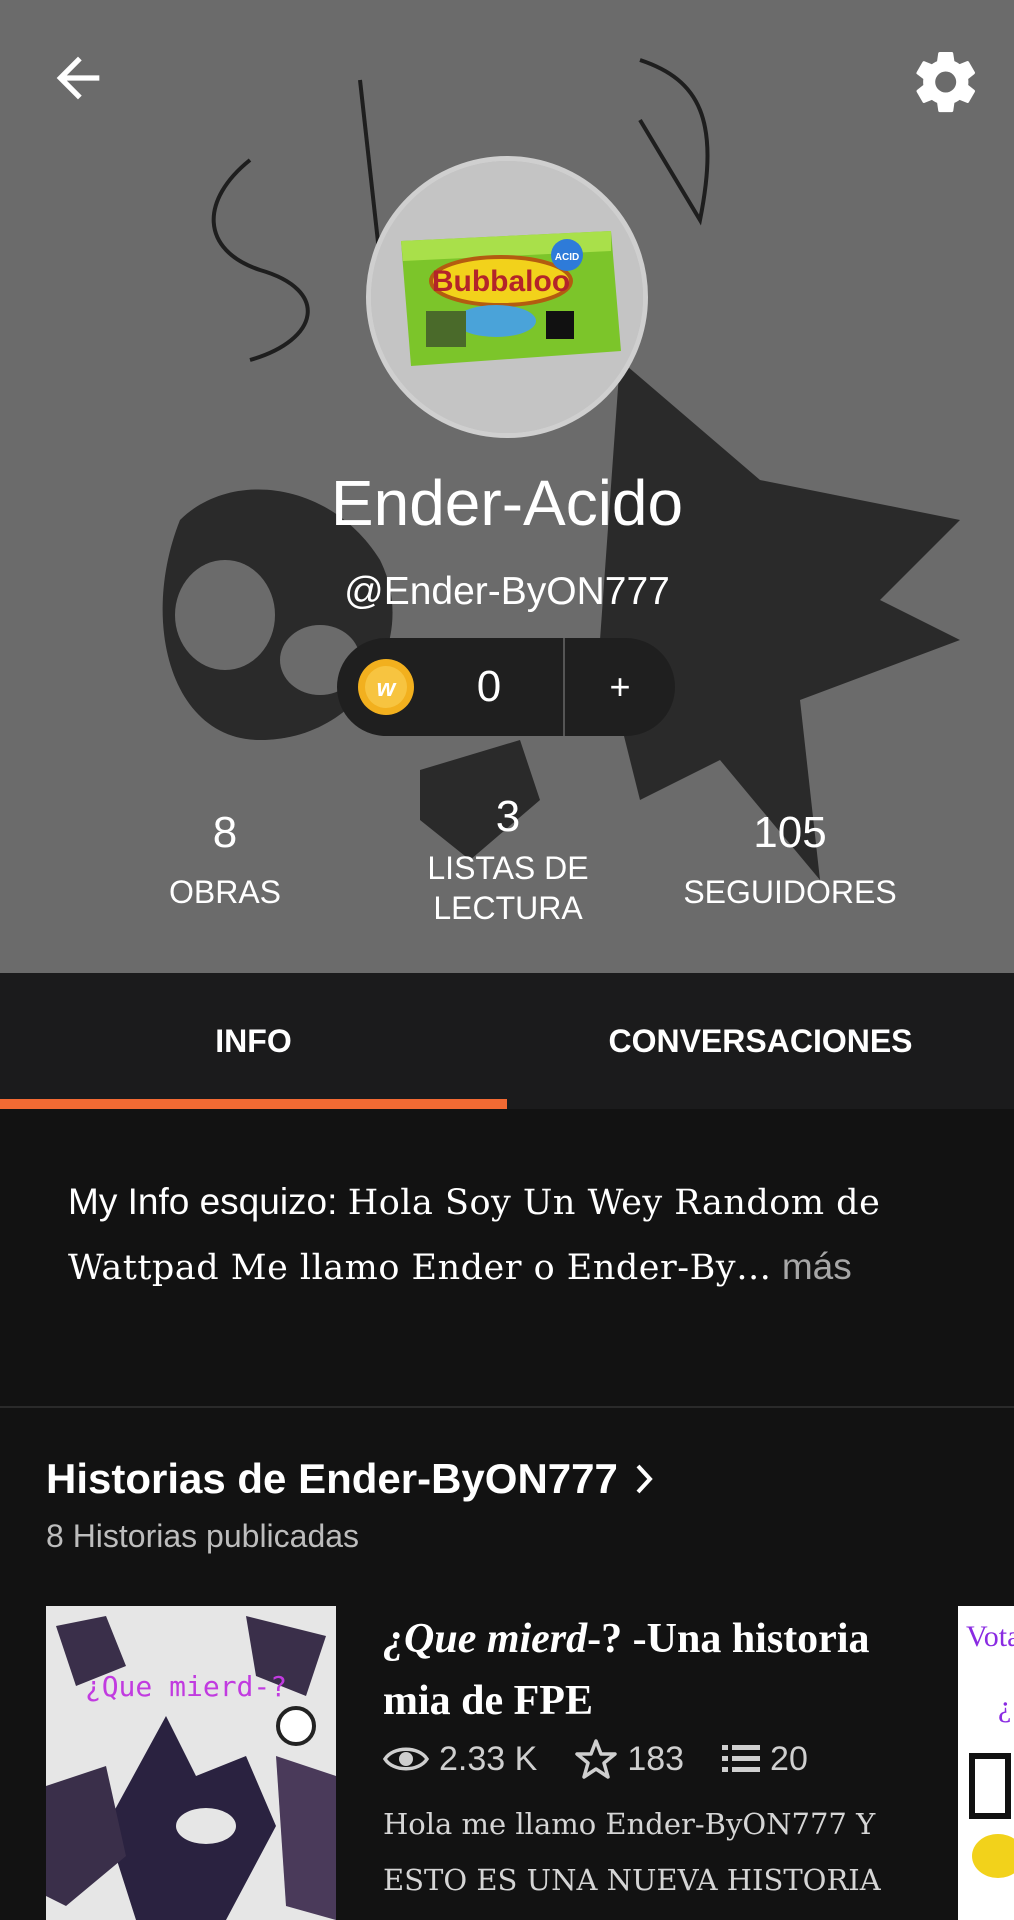 The width and height of the screenshot is (1014, 1920). Describe the element at coordinates (644, 1479) in the screenshot. I see `chevron-right-icon` at that location.